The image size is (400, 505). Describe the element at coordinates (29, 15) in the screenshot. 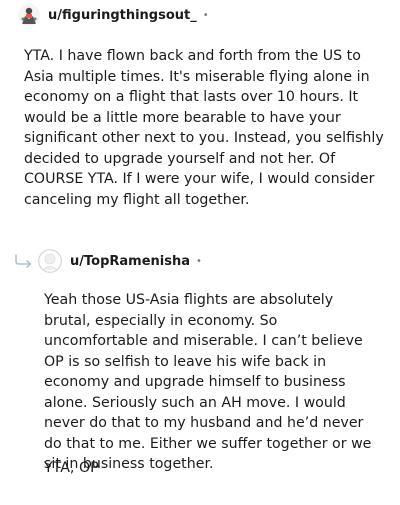

I see `user-avatar-icon` at that location.